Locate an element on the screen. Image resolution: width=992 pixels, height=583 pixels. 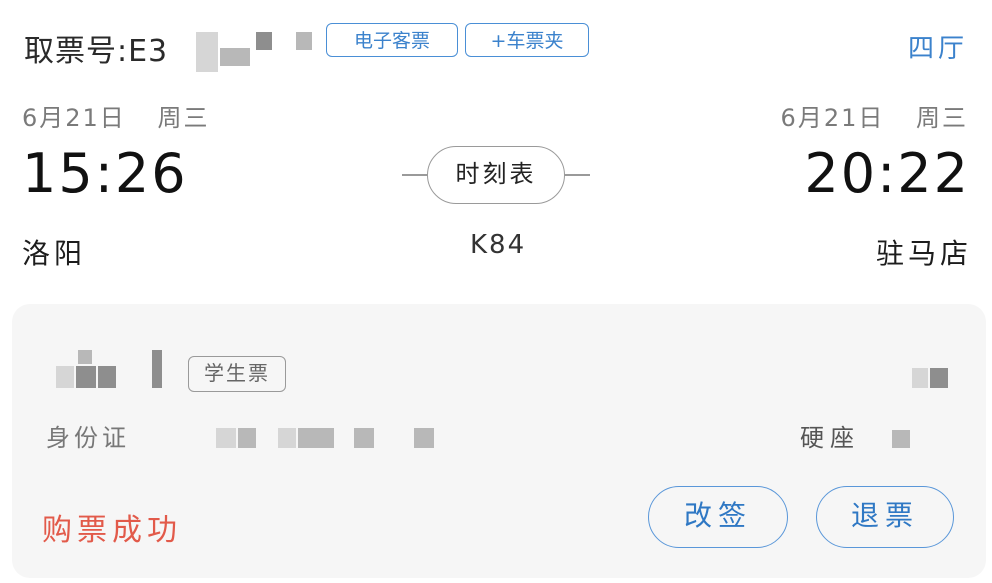
student-ticket-tag: 学生票 is located at coordinates (237, 374).